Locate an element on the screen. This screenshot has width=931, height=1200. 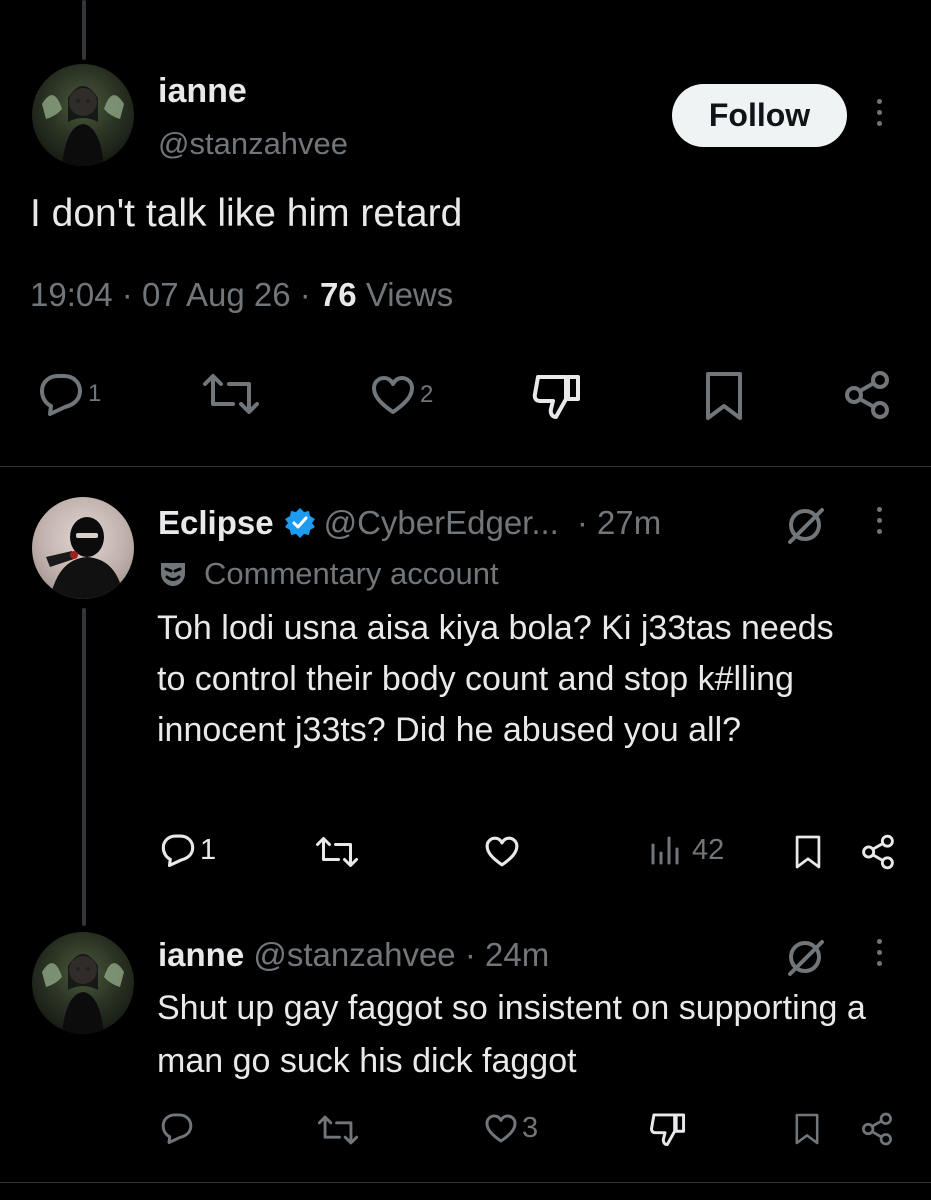
reply1-header: Eclipse @CyberEdger... · 27m is located at coordinates (409, 523).